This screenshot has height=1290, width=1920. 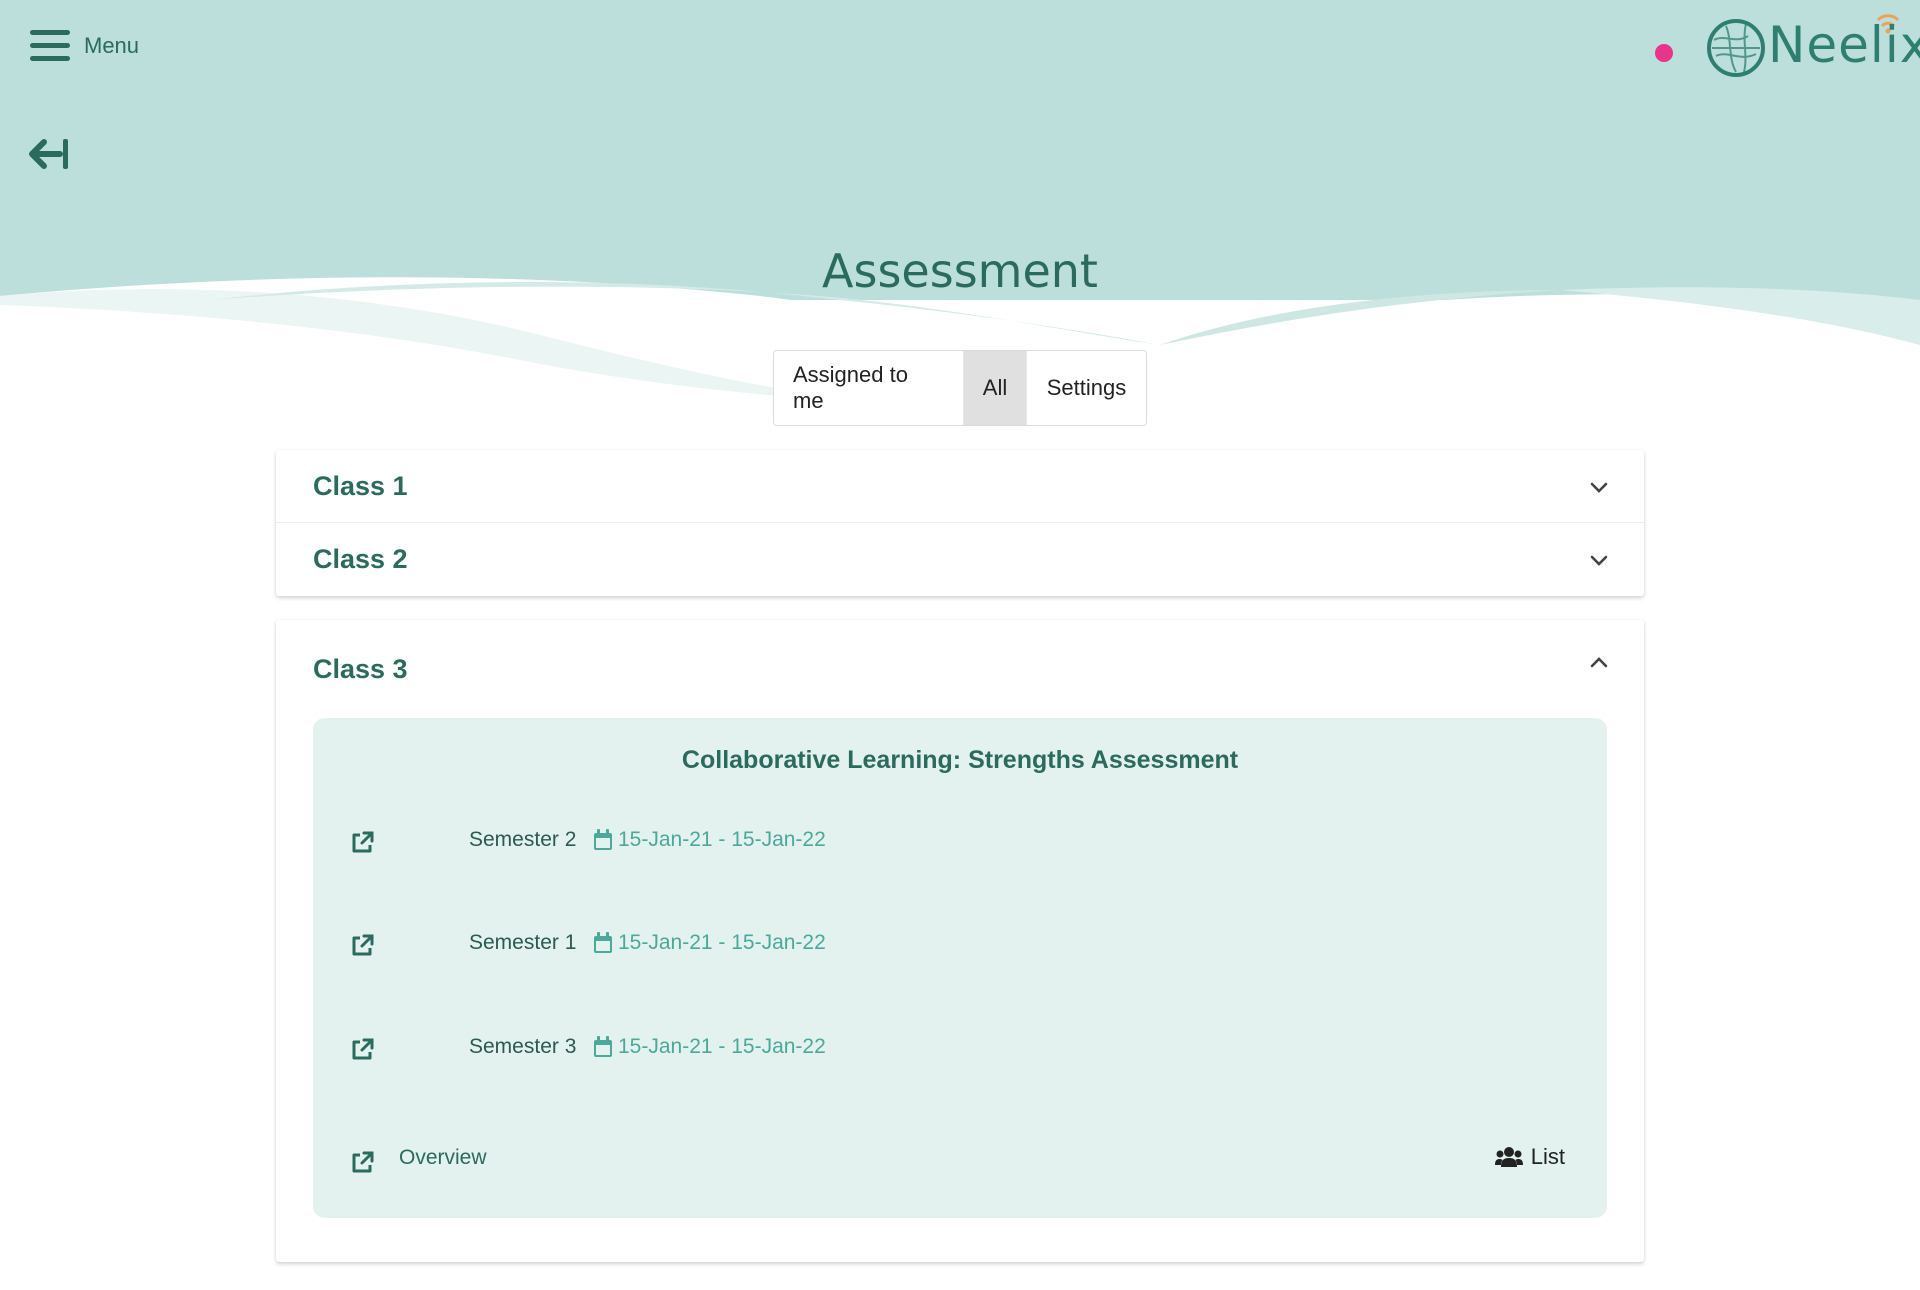 I want to click on session-link: Semester 3, so click(x=522, y=1047).